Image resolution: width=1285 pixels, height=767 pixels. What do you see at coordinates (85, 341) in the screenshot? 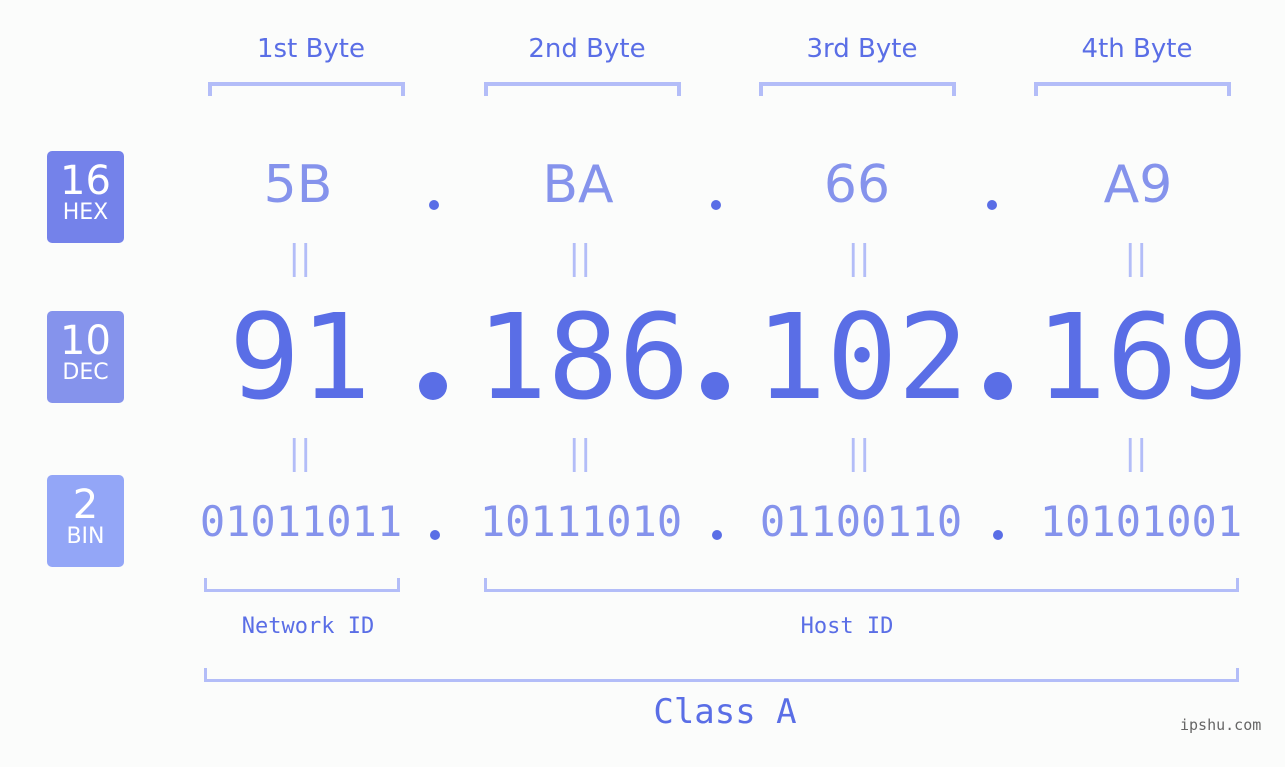
I see `dec-badge-number: 10` at bounding box center [85, 341].